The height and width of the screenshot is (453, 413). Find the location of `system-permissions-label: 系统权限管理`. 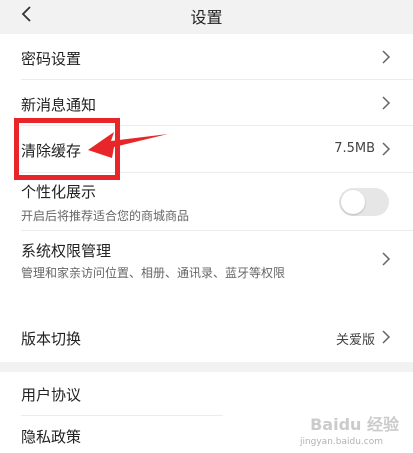

system-permissions-label: 系统权限管理 is located at coordinates (66, 251).